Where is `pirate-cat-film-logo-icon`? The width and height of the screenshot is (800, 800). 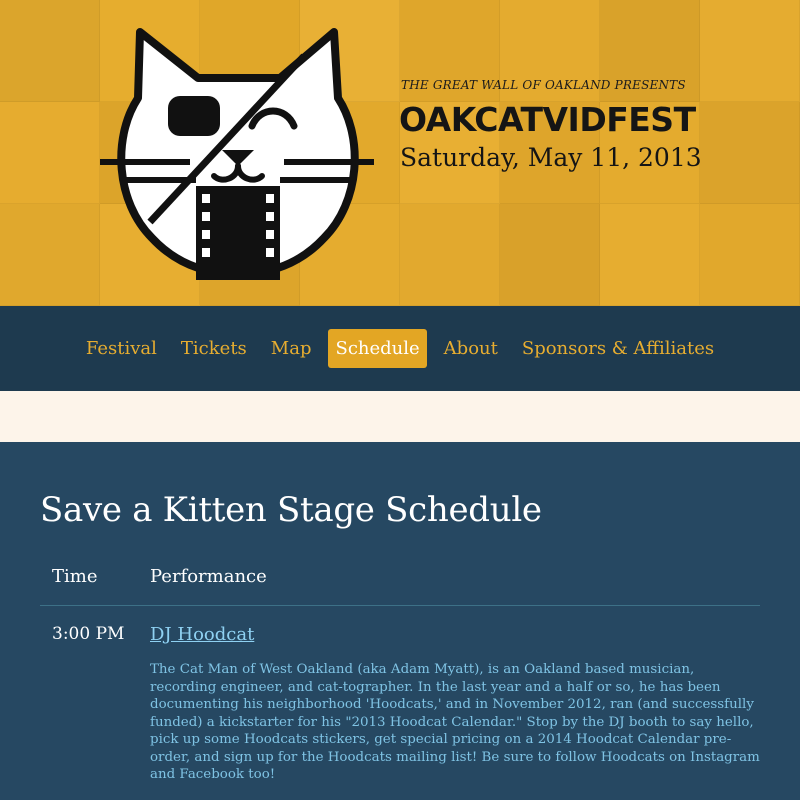 pirate-cat-film-logo-icon is located at coordinates (238, 157).